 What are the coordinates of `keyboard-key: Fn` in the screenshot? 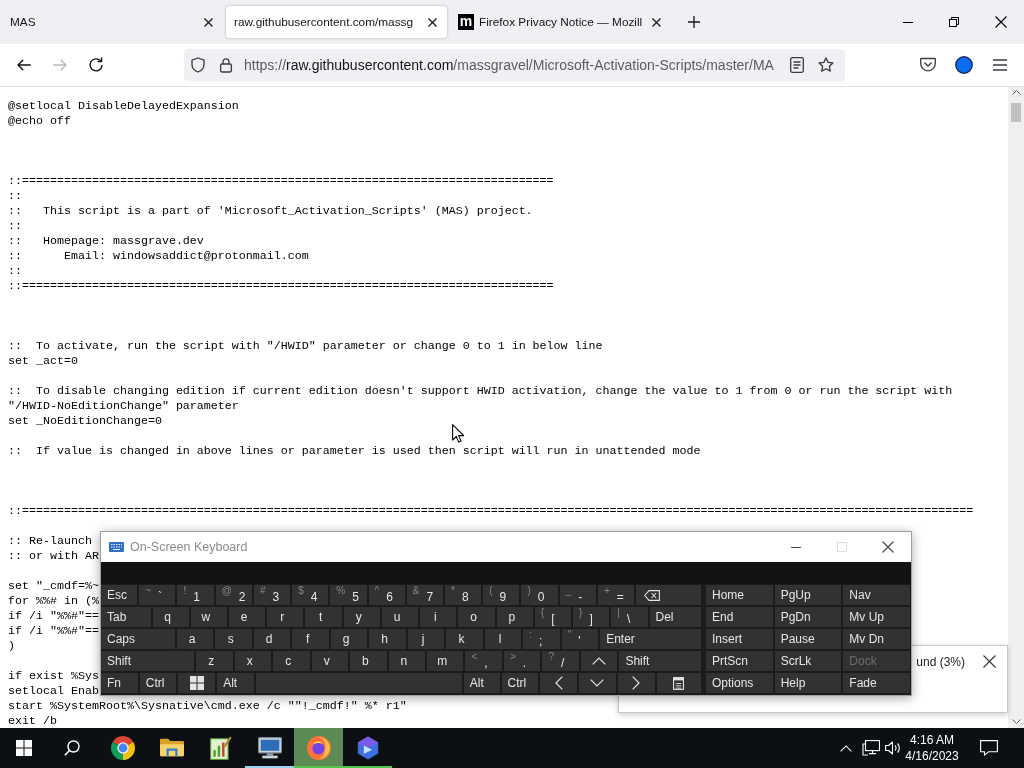 It's located at (119, 683).